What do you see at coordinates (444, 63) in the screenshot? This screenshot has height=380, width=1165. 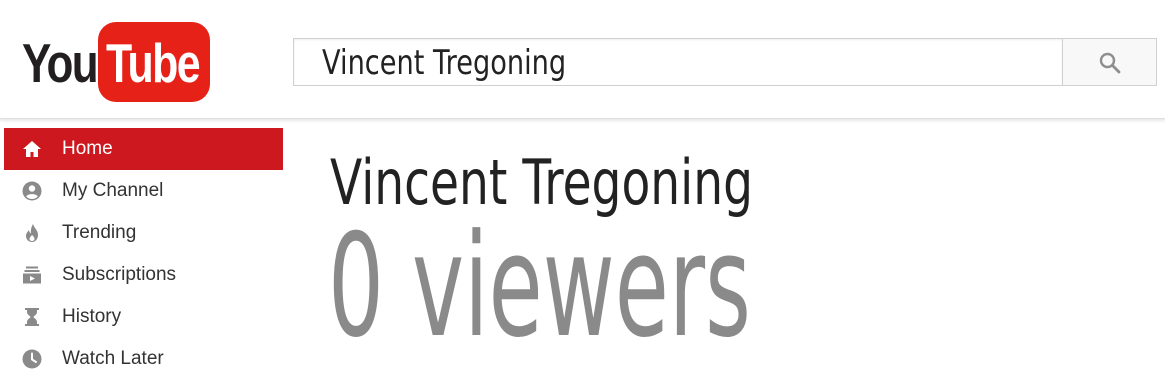 I see `search-input-value: Vincent Tregoning` at bounding box center [444, 63].